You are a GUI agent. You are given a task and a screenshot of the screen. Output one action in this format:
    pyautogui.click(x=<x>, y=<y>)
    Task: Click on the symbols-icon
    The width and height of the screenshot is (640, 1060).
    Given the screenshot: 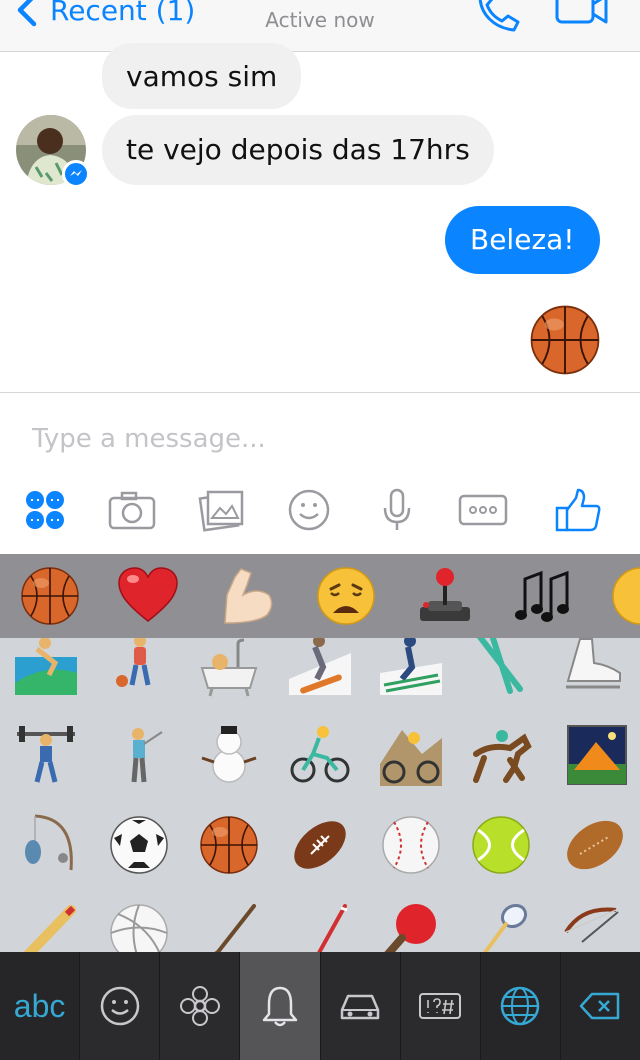 What is the action you would take?
    pyautogui.click(x=440, y=1006)
    